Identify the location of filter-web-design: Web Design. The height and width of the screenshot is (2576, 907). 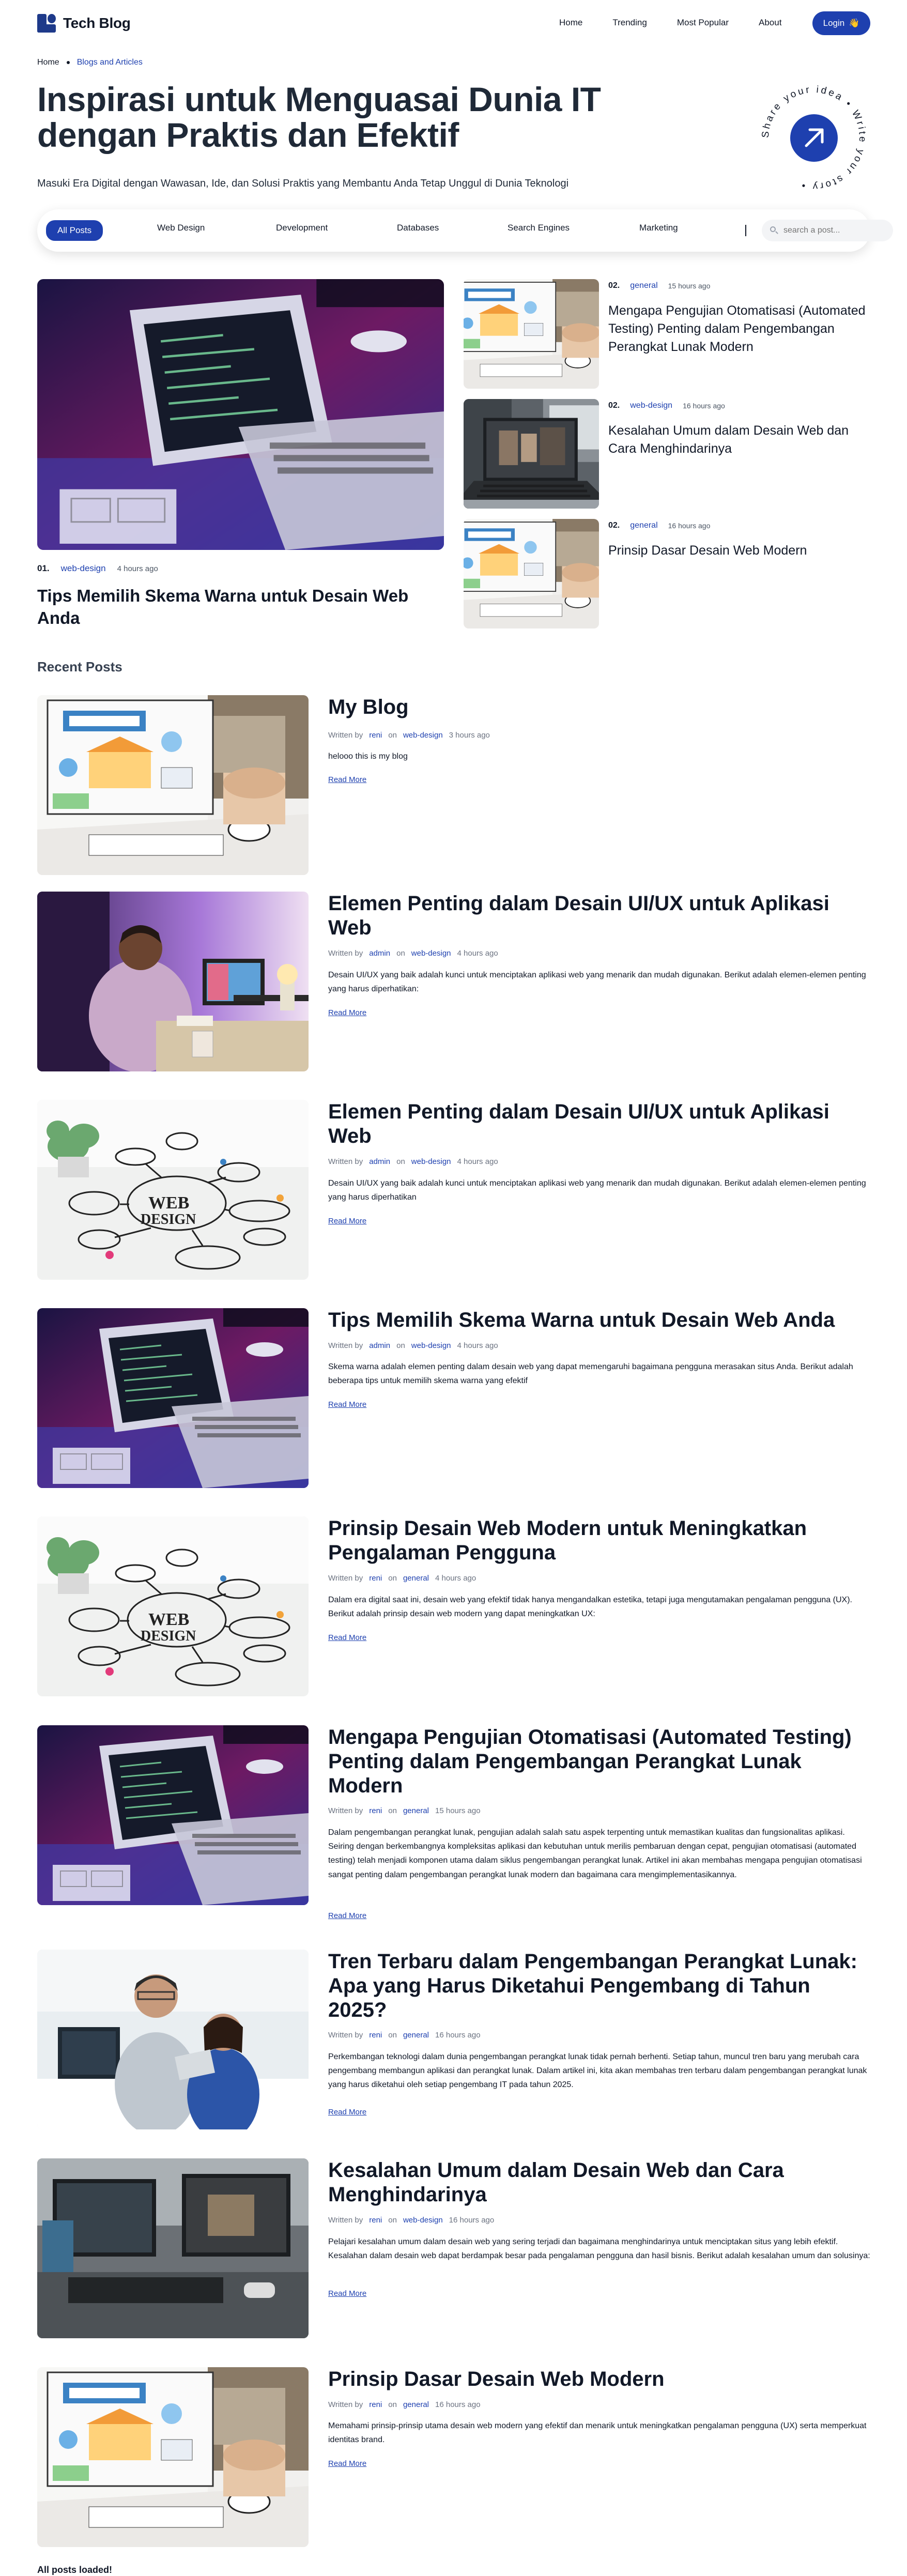
(181, 230).